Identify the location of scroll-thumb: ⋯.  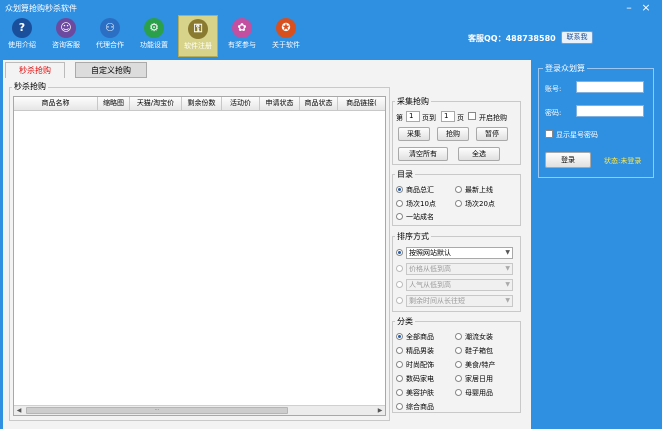
(157, 410).